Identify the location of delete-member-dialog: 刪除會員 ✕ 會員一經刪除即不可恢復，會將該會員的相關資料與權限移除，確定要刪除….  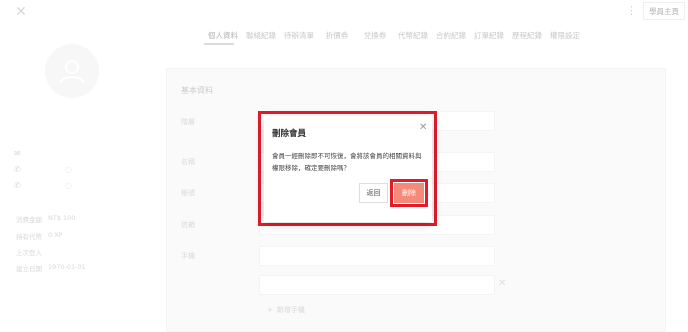
(348, 169).